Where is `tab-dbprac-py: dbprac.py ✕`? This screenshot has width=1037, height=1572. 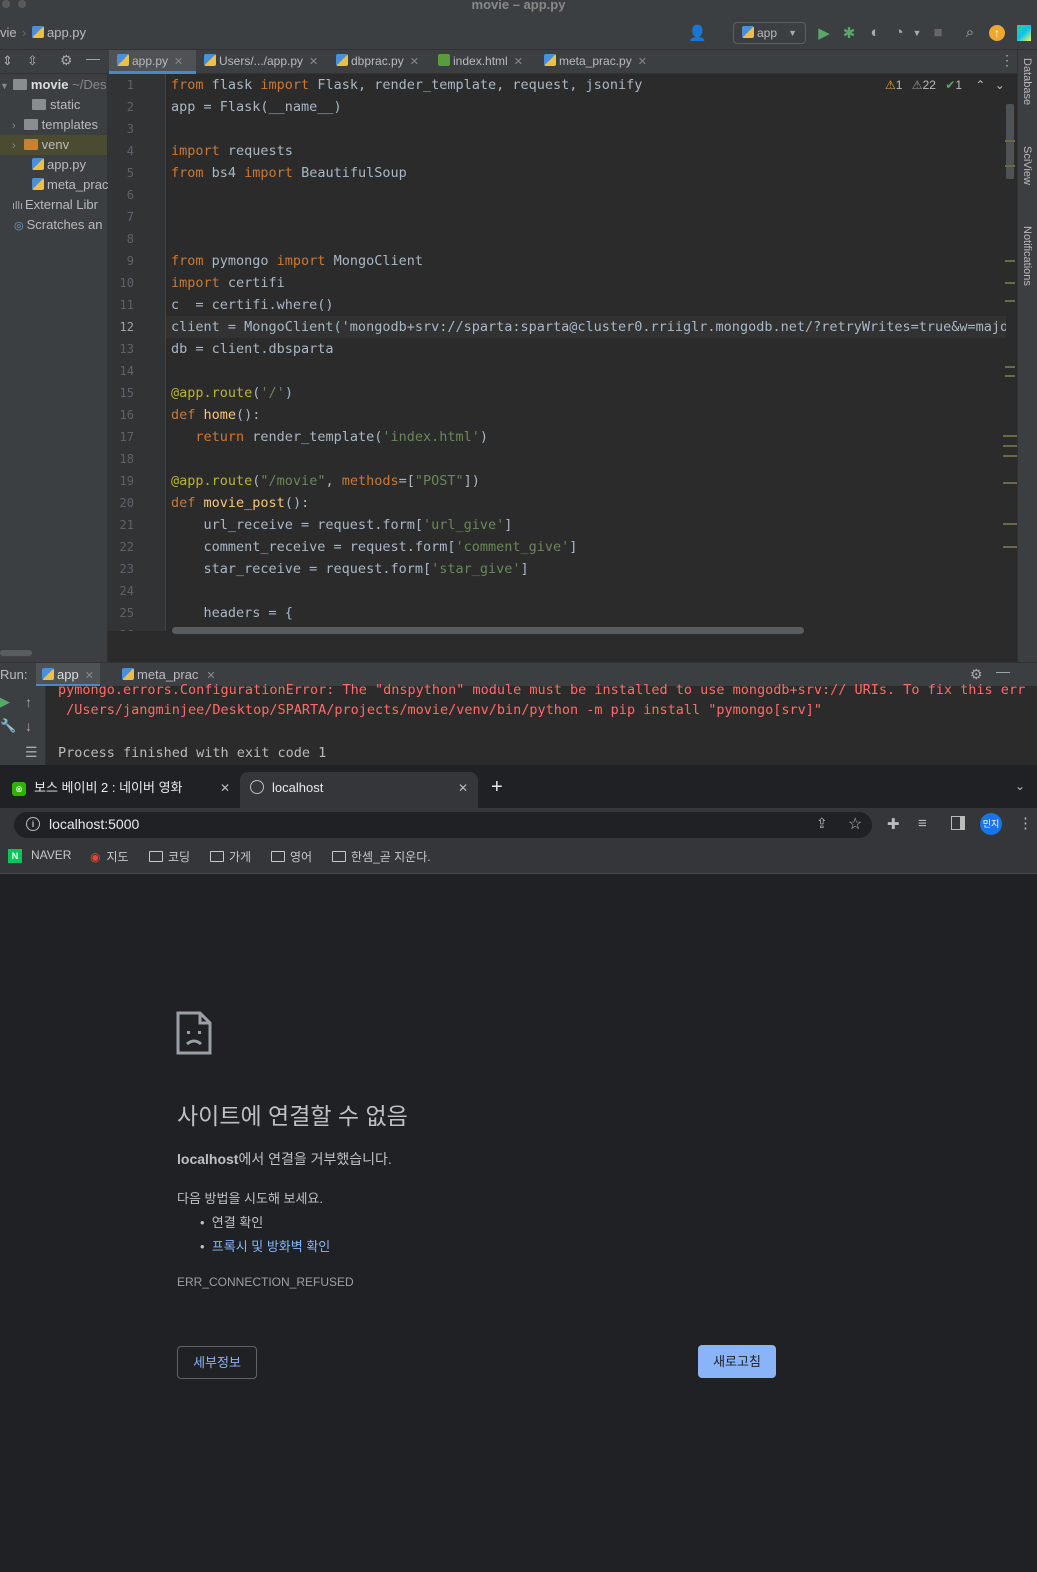 tab-dbprac-py: dbprac.py ✕ is located at coordinates (378, 62).